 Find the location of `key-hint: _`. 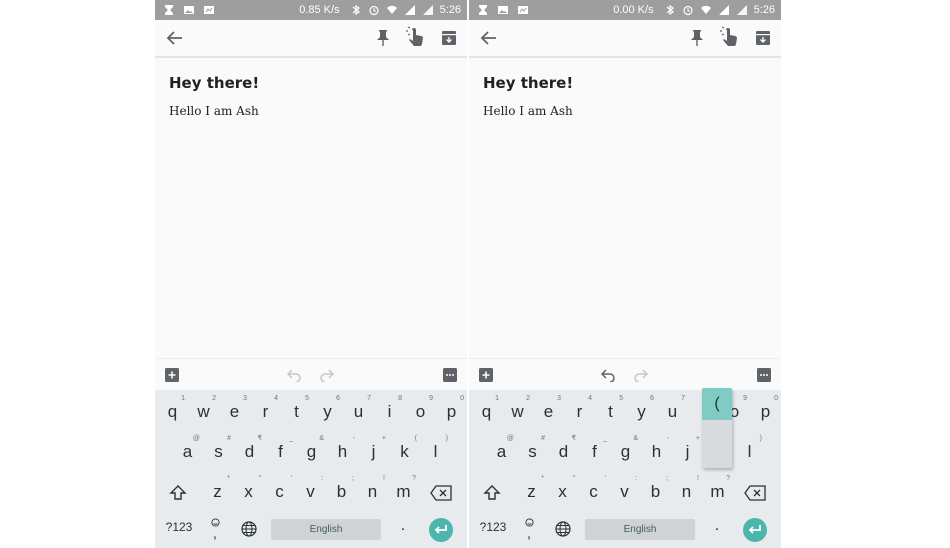

key-hint: _ is located at coordinates (291, 438).